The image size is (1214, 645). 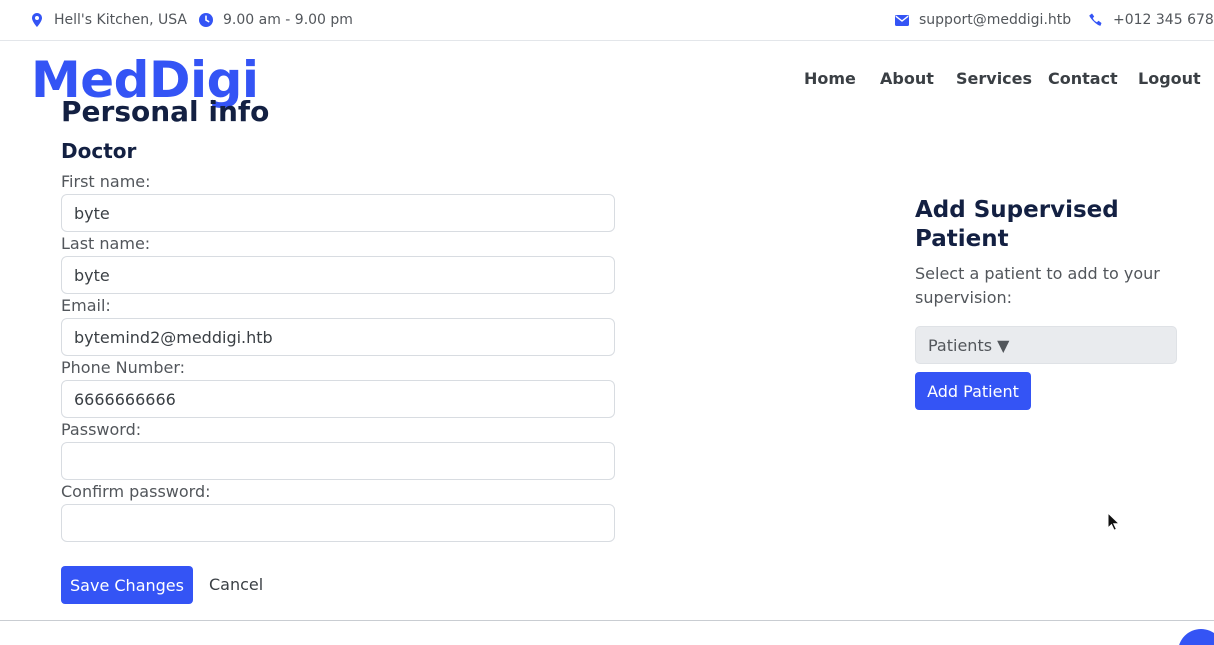 I want to click on email-input, so click(x=338, y=337).